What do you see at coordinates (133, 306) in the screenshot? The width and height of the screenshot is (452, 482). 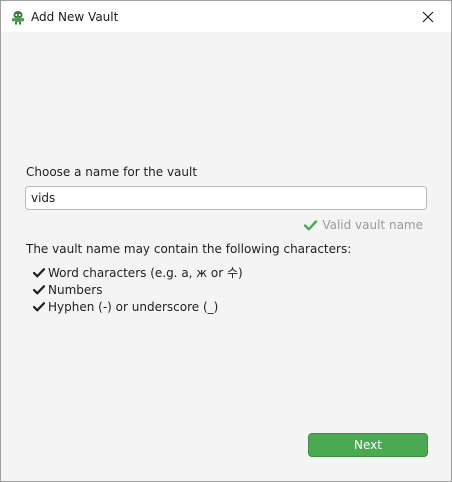 I see `rule-hyphen-underscore: Hyphen (-) or underscore (_)` at bounding box center [133, 306].